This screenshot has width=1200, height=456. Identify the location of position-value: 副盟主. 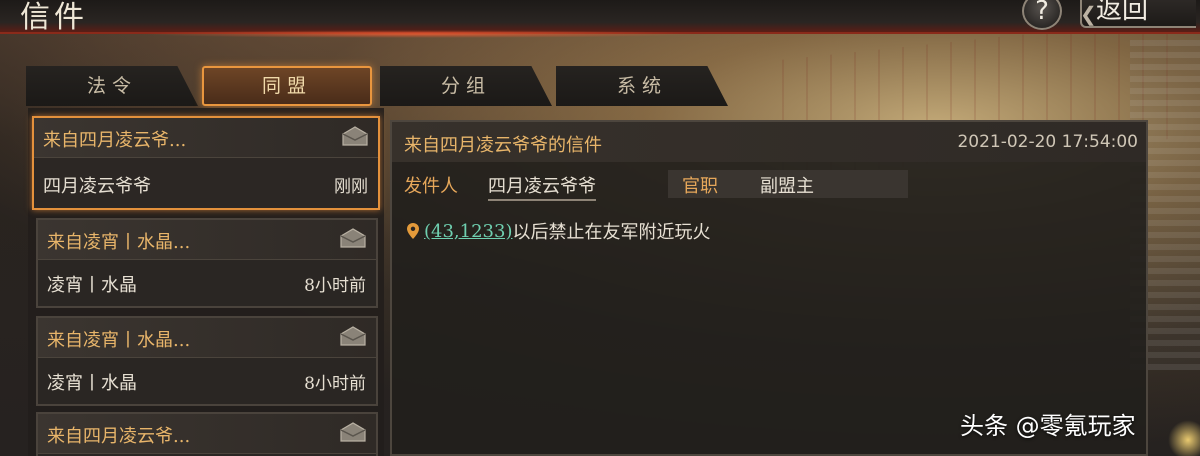
(787, 186).